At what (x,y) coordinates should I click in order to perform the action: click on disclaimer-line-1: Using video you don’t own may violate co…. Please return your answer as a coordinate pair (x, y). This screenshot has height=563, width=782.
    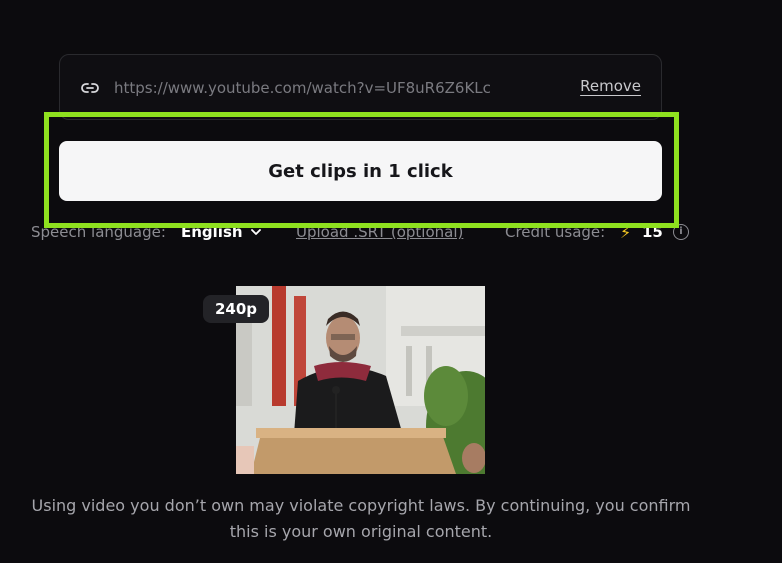
    Looking at the image, I should click on (361, 505).